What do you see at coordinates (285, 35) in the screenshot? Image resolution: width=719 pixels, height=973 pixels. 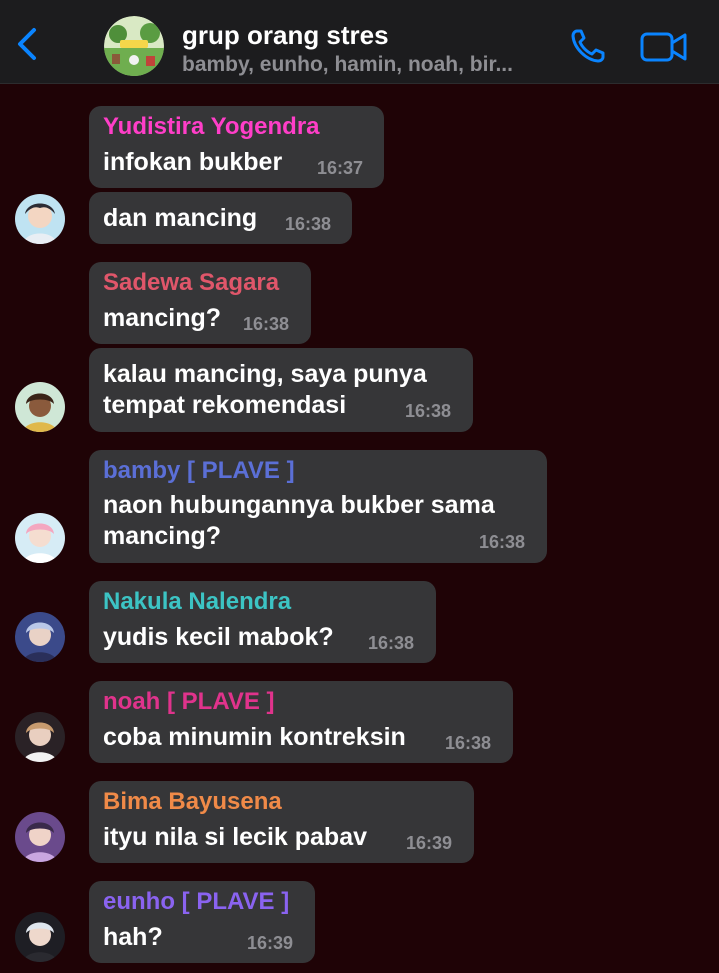 I see `group-title: grup orang stres` at bounding box center [285, 35].